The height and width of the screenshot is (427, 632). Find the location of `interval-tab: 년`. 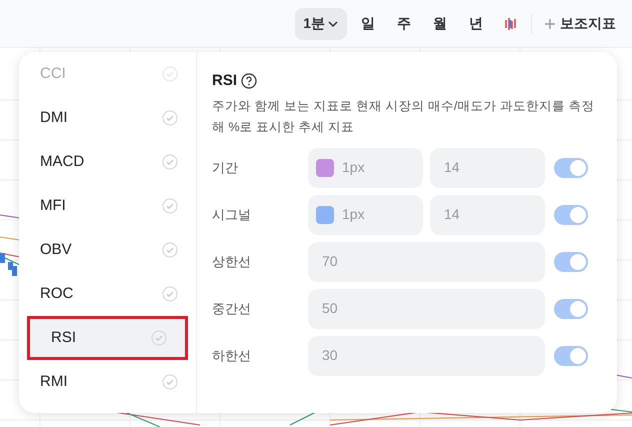

interval-tab: 년 is located at coordinates (476, 24).